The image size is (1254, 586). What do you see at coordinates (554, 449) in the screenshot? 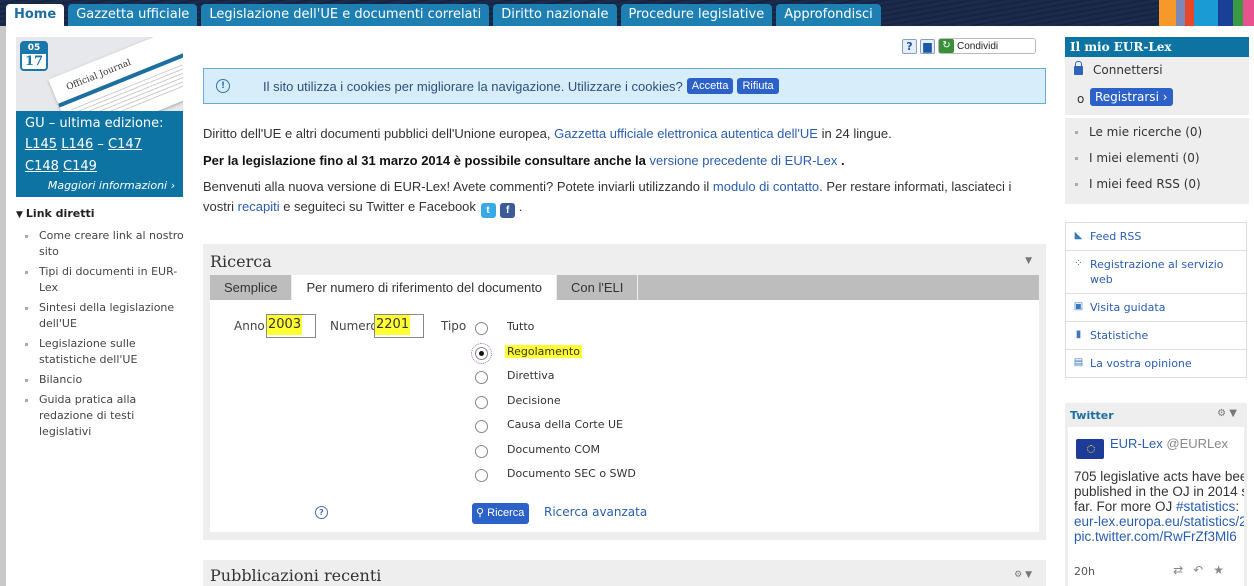
I see `radio-label: Documento COM` at bounding box center [554, 449].